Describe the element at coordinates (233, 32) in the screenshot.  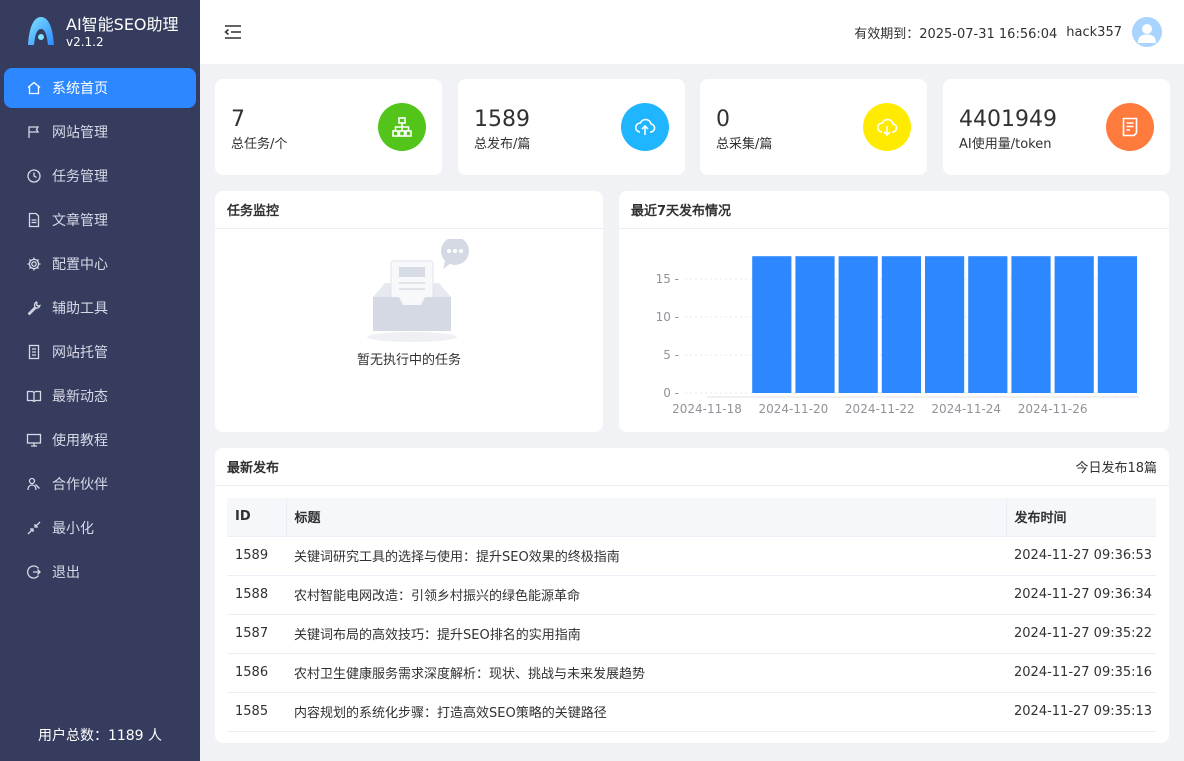
I see `menu-fold-icon` at that location.